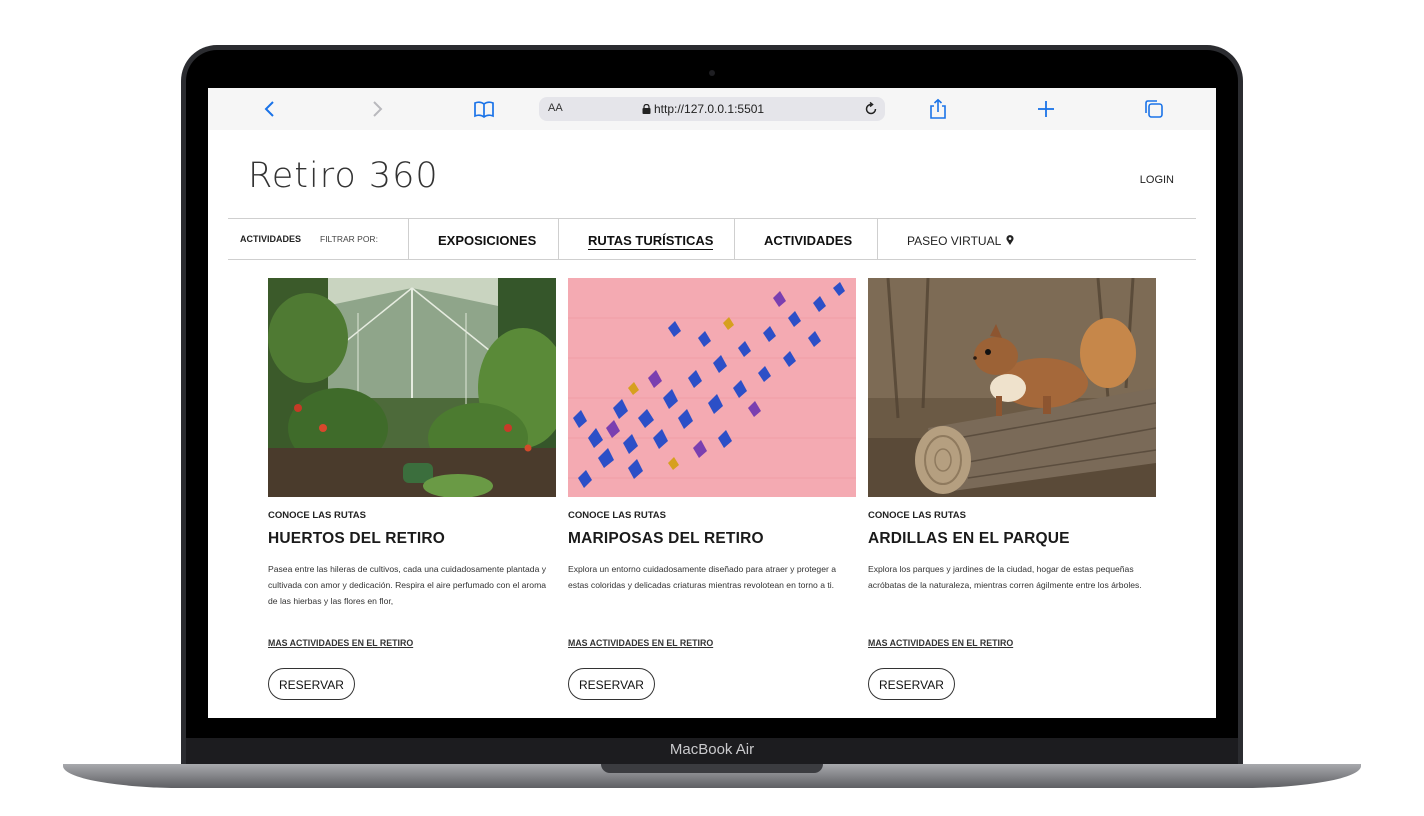 Image resolution: width=1424 pixels, height=816 pixels. What do you see at coordinates (712, 768) in the screenshot?
I see `laptop-notch` at bounding box center [712, 768].